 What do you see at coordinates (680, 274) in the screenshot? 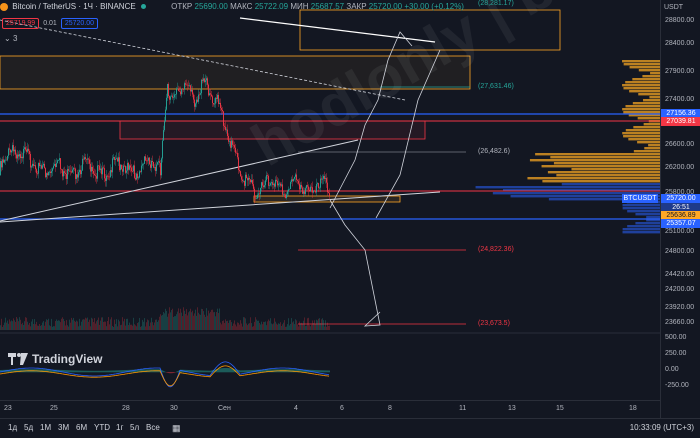
I see `price-tick: 24420.00` at bounding box center [680, 274].